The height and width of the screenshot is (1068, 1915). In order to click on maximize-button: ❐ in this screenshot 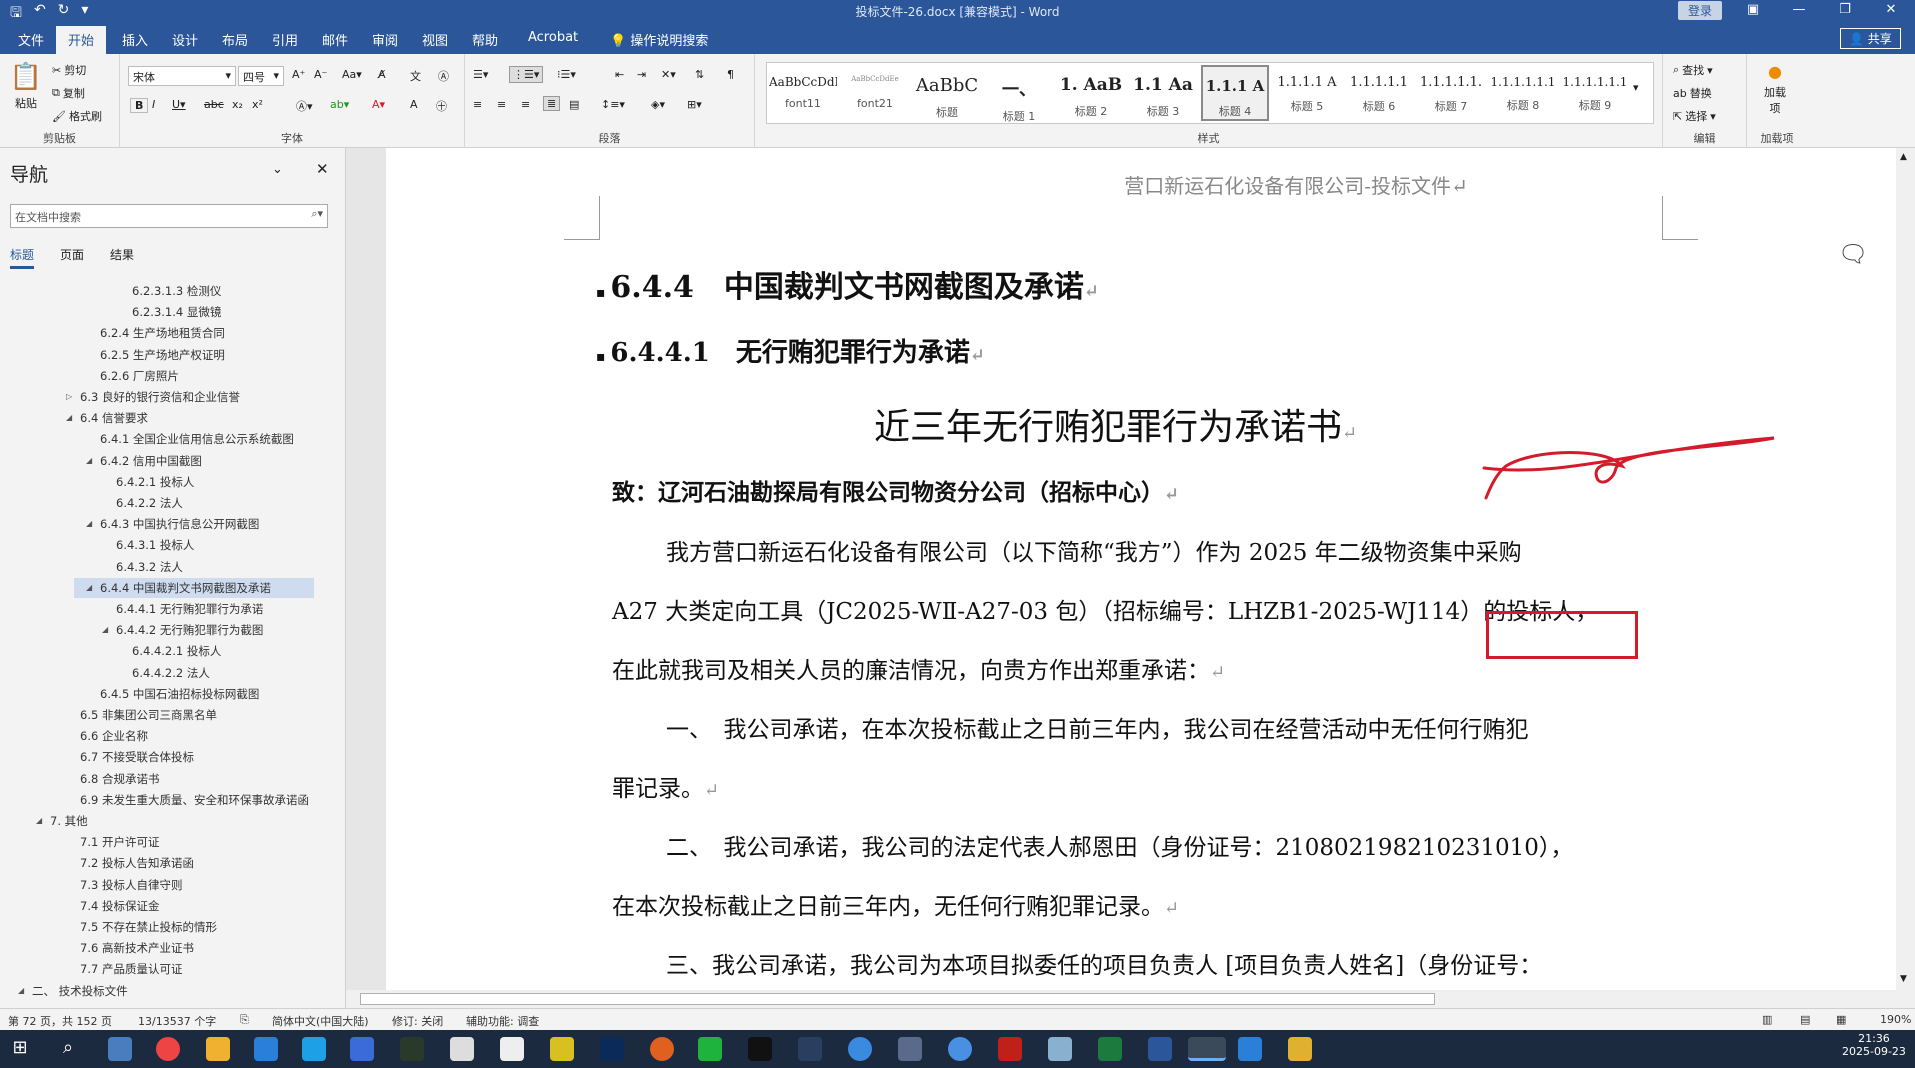, I will do `click(1845, 10)`.